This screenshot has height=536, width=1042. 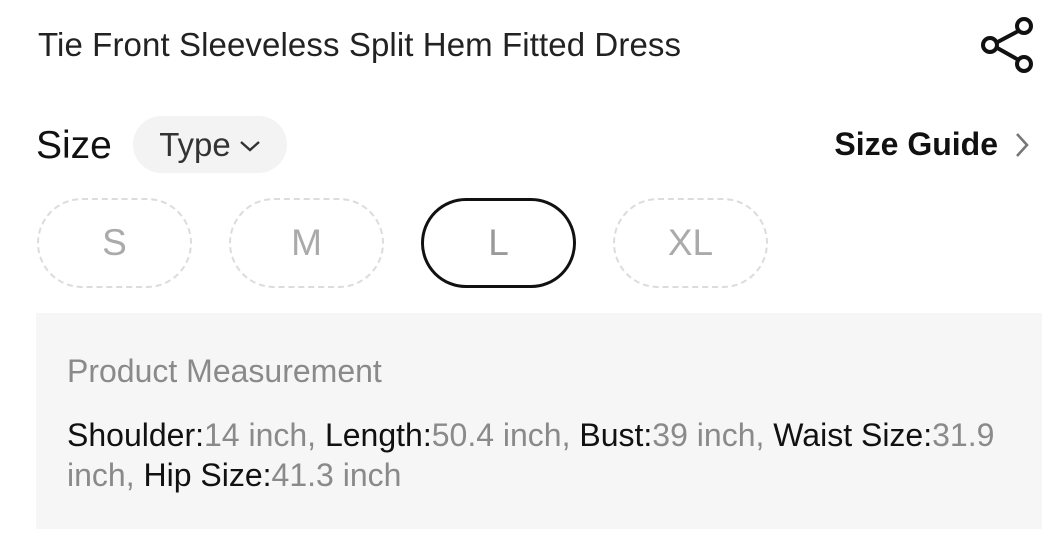 What do you see at coordinates (916, 144) in the screenshot?
I see `size-guide-label: Size Guide` at bounding box center [916, 144].